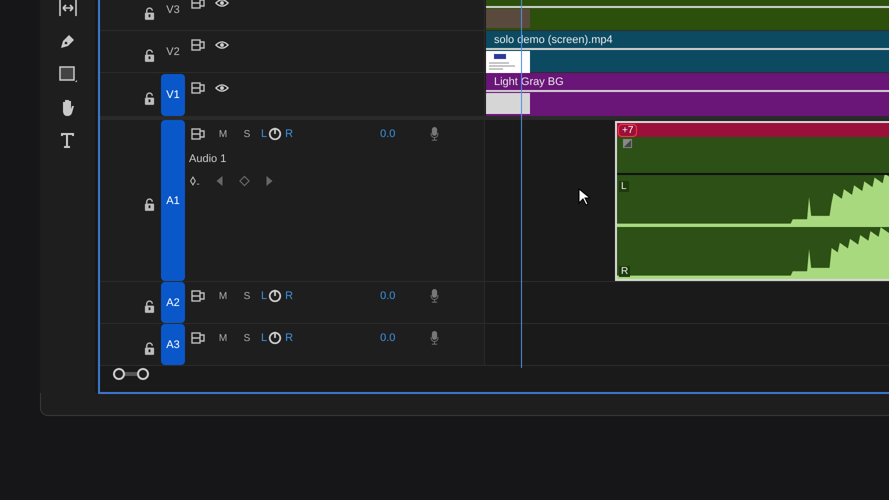 Image resolution: width=889 pixels, height=500 pixels. Describe the element at coordinates (269, 181) in the screenshot. I see `next-keyframe-icon` at that location.